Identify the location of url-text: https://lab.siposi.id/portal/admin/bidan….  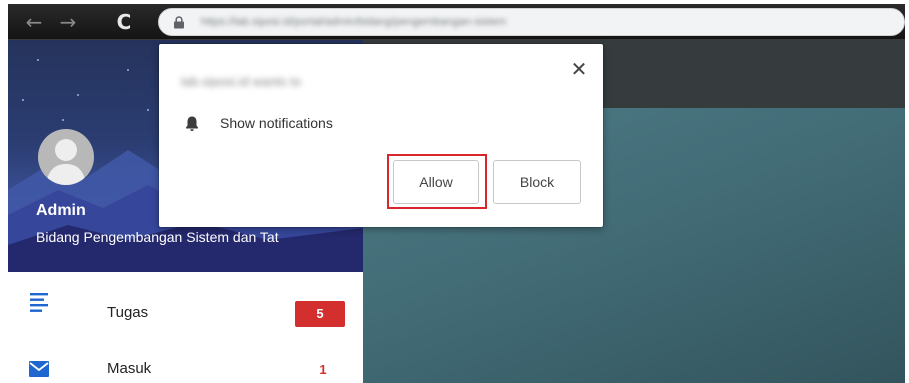
(526, 22).